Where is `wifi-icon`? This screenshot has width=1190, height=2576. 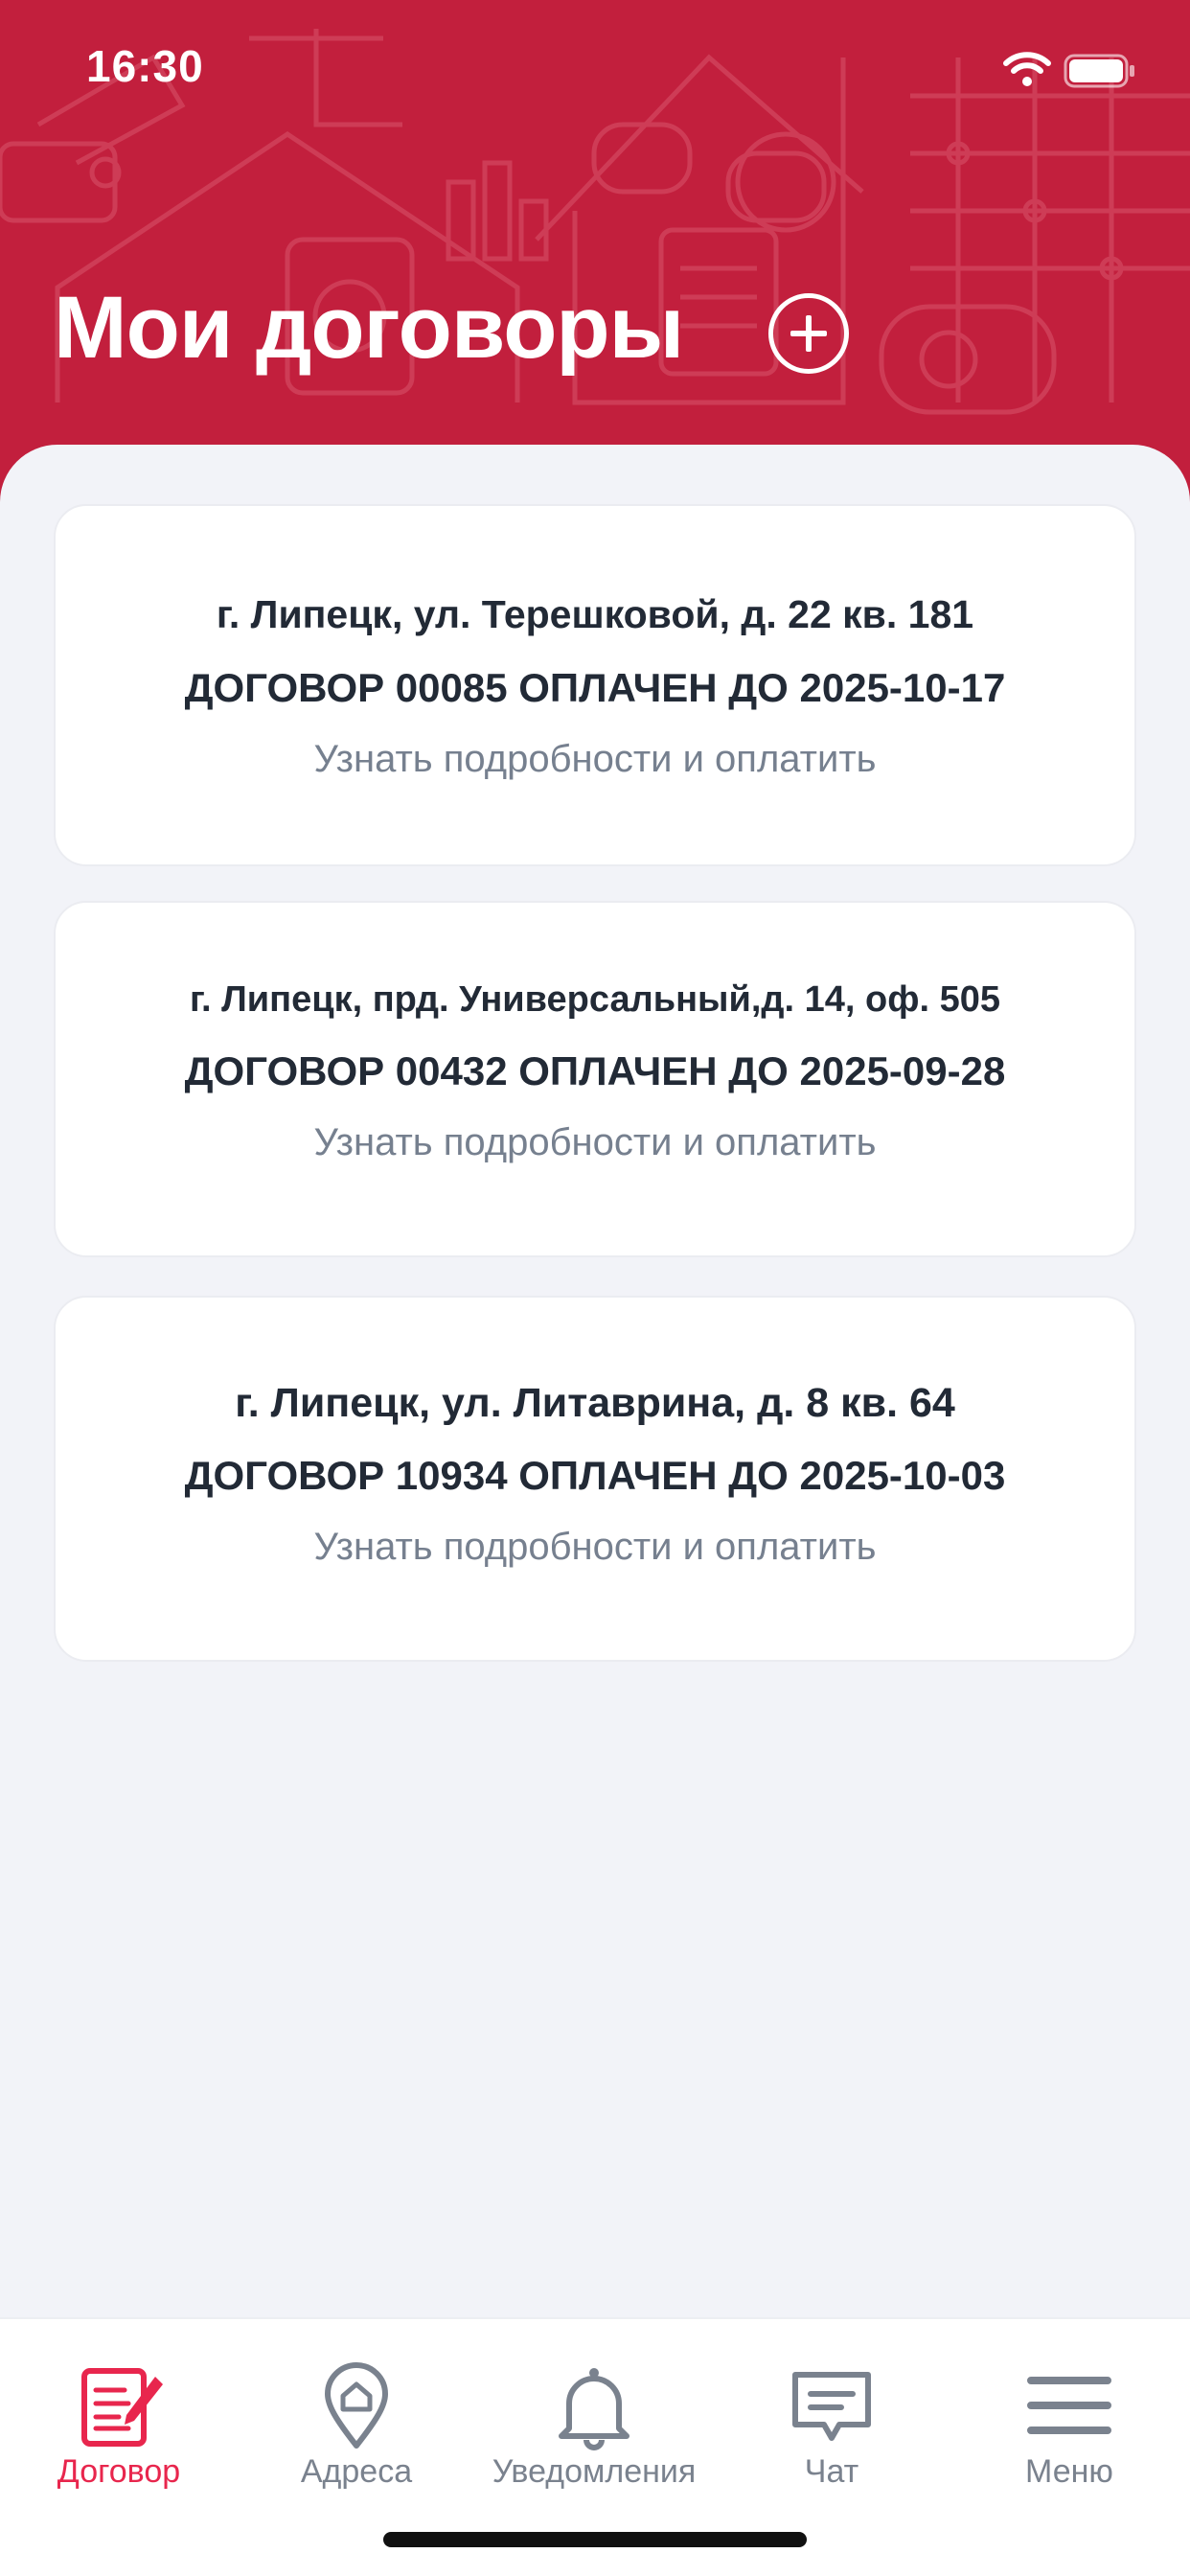
wifi-icon is located at coordinates (1027, 69).